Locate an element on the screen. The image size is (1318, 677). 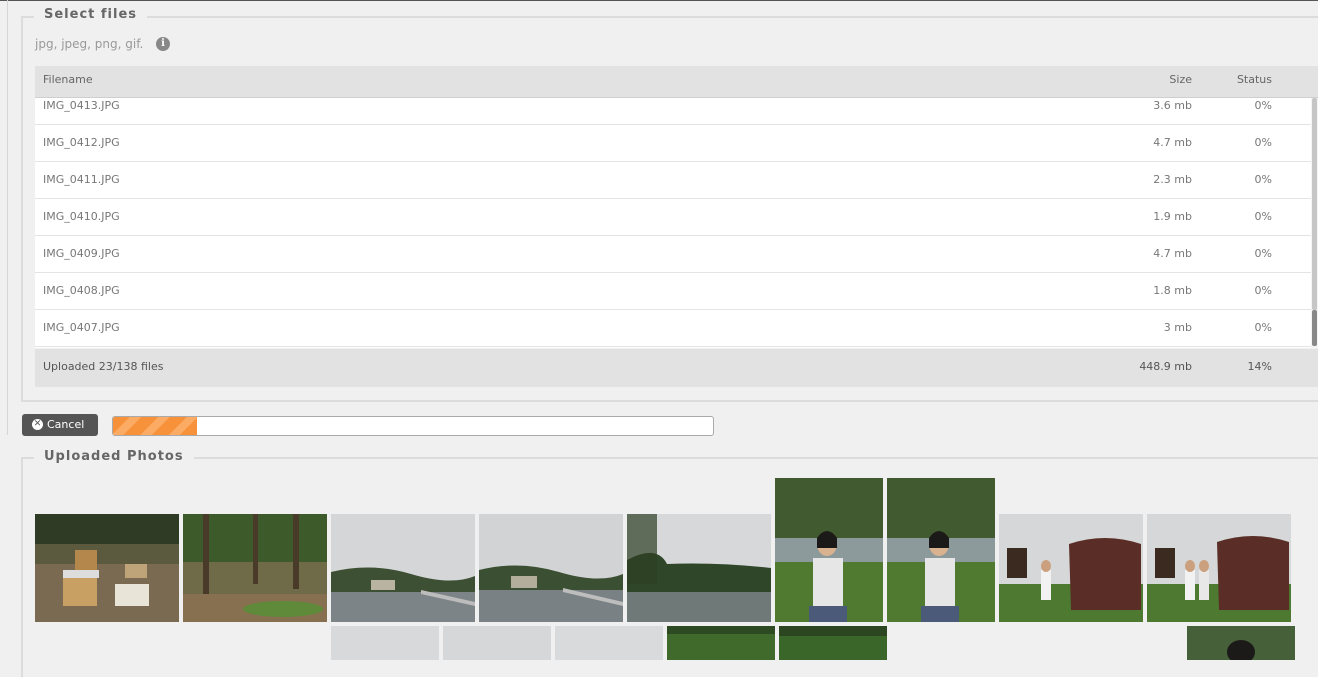
file-size: 1.8 mb is located at coordinates (1172, 290).